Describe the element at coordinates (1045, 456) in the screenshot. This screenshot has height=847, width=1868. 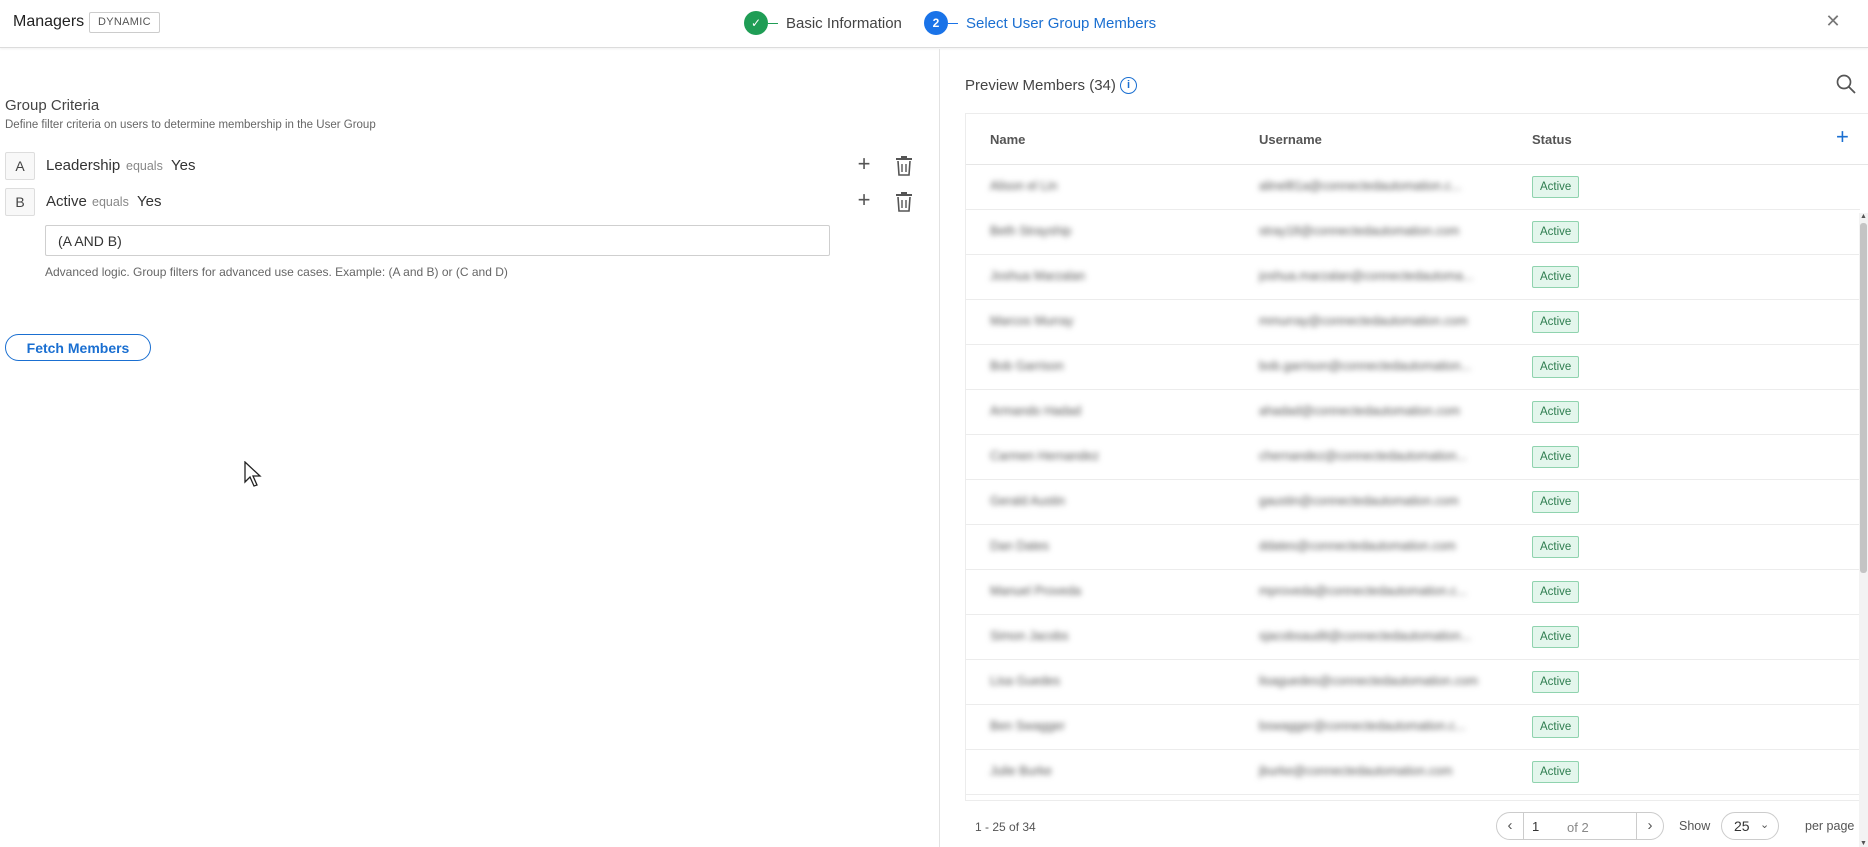
I see `member-name: Carmen Hernandez` at that location.